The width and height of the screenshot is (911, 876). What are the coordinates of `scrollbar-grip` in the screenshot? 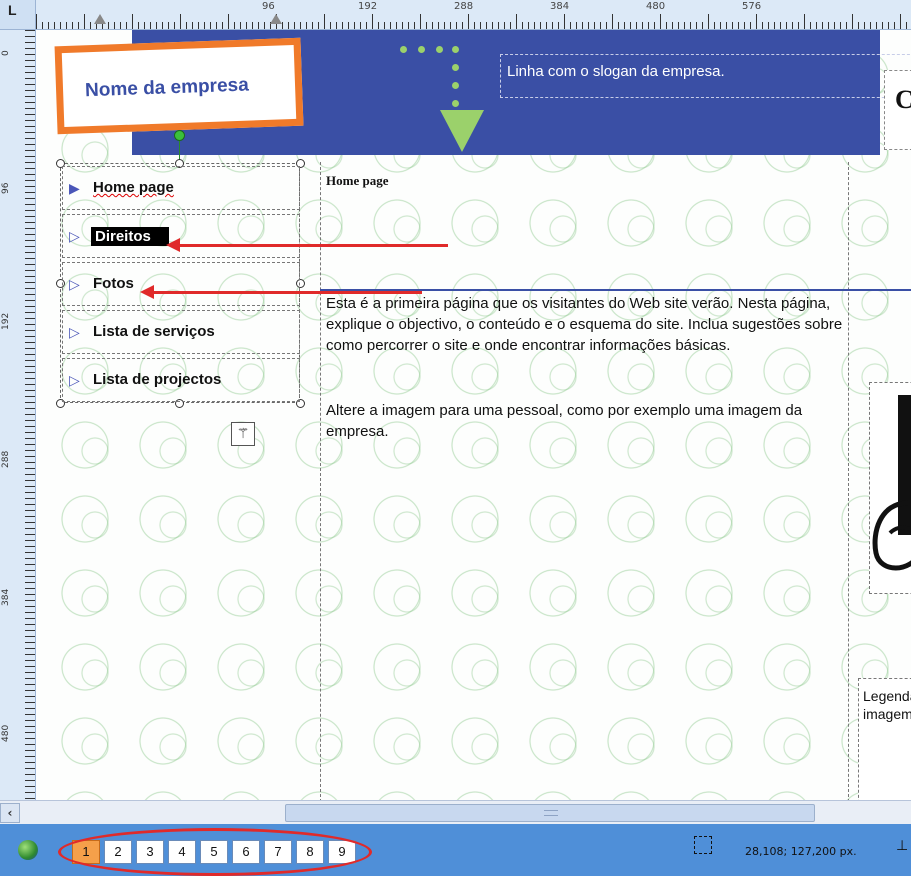 It's located at (551, 813).